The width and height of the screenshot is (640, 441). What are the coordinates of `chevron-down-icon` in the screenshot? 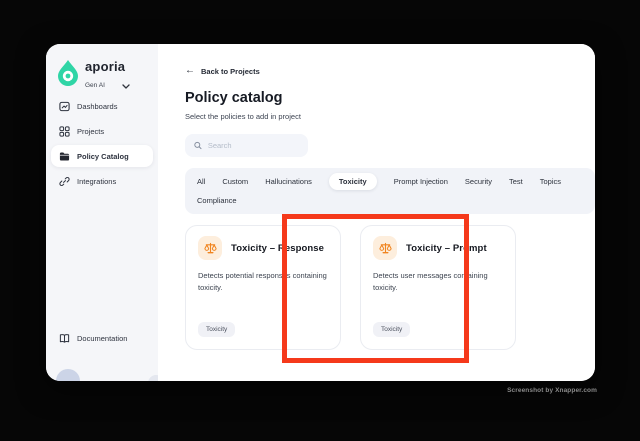 It's located at (126, 85).